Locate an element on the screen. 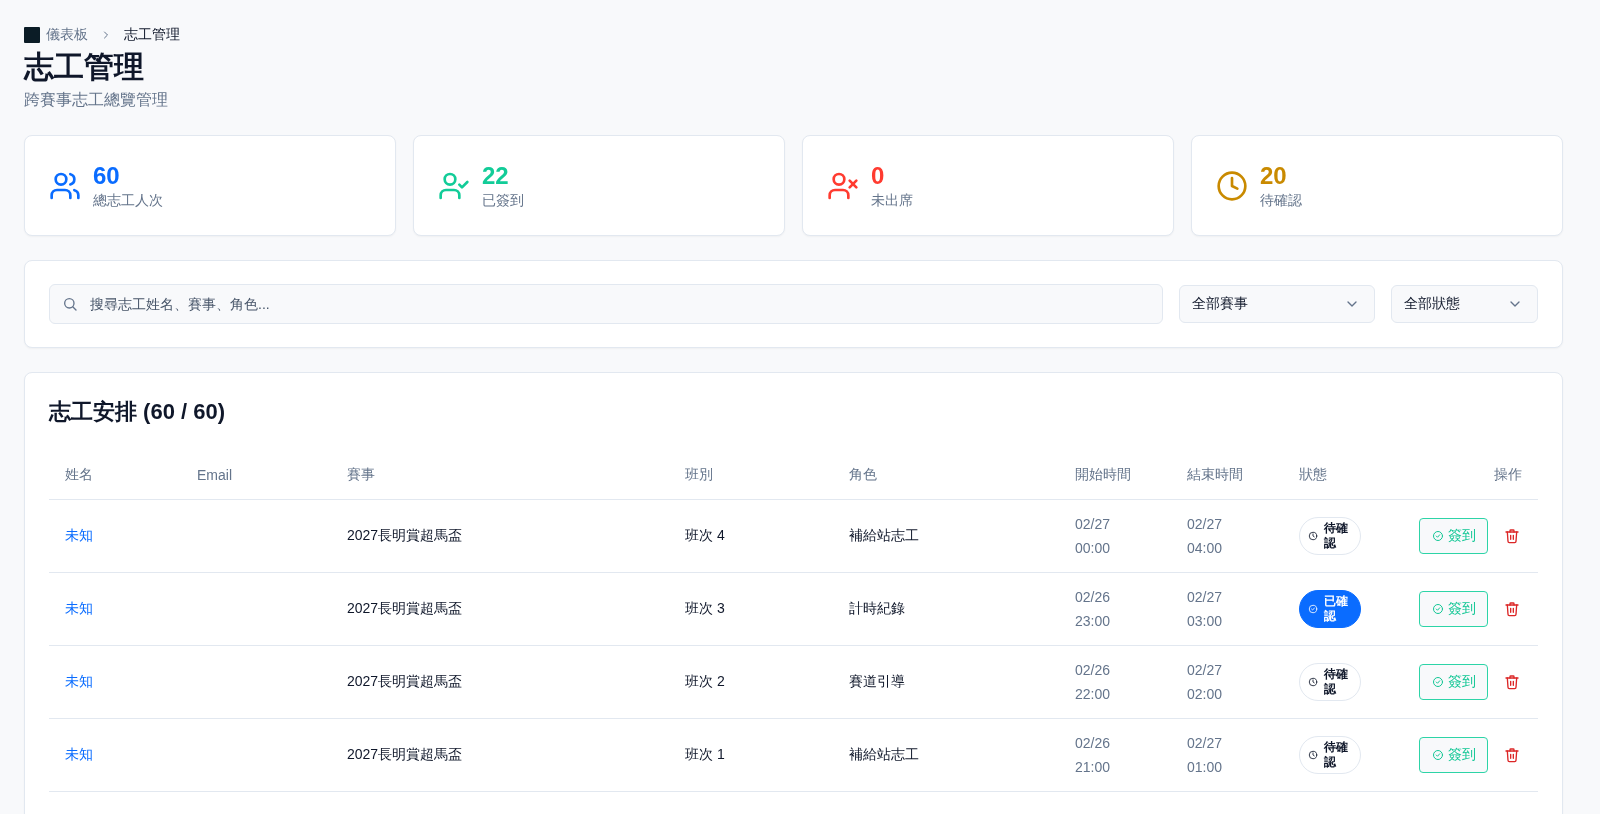 This screenshot has height=814, width=1600. column-header: 班別 is located at coordinates (699, 474).